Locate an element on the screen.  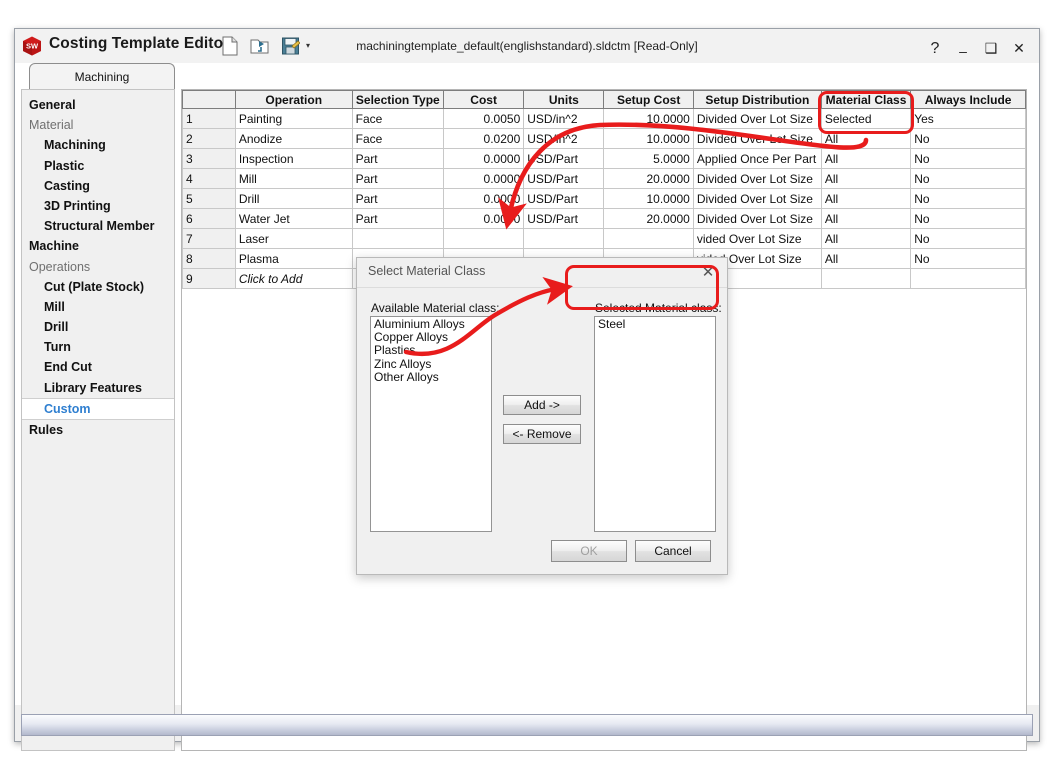
cell-selection_type is located at coordinates (398, 238).